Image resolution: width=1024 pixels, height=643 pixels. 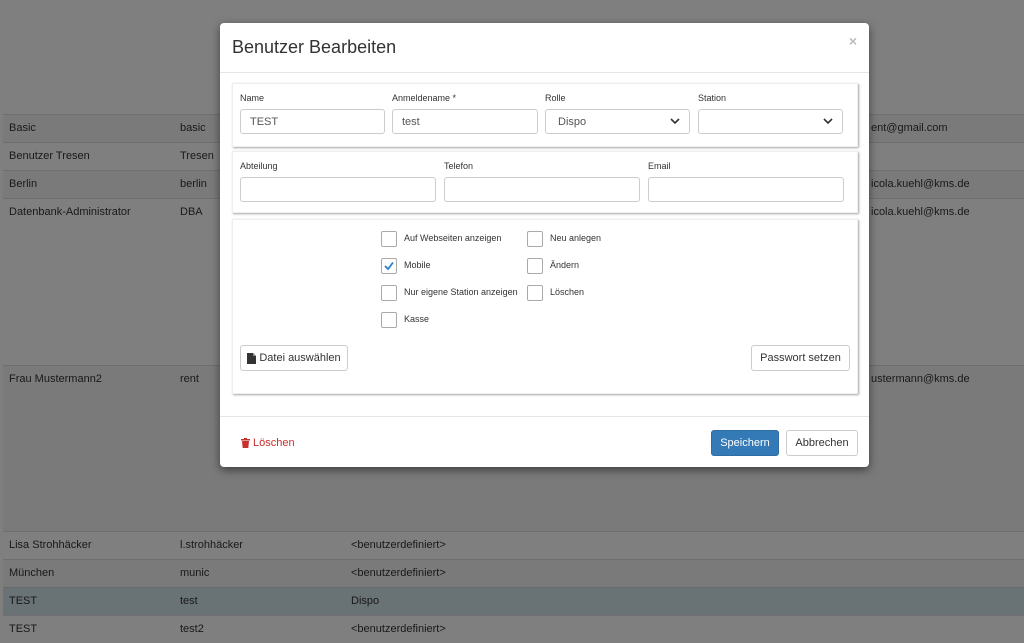 I want to click on choose-file-label: Datei auswählen, so click(x=300, y=358).